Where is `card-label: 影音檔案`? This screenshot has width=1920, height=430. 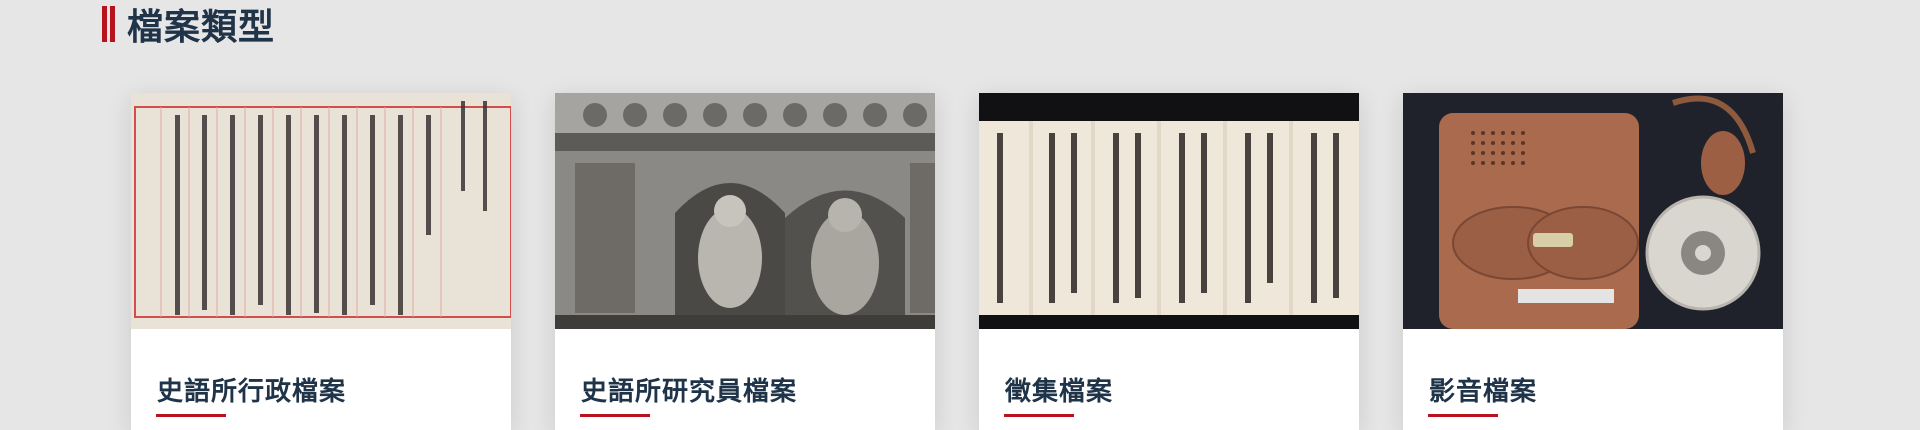
card-label: 影音檔案 is located at coordinates (1483, 392).